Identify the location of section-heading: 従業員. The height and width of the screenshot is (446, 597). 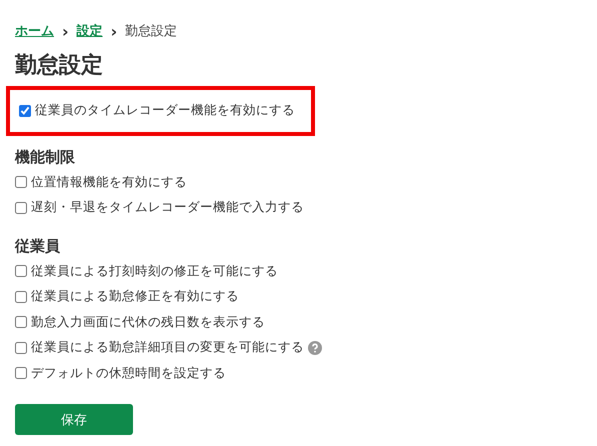
(38, 246).